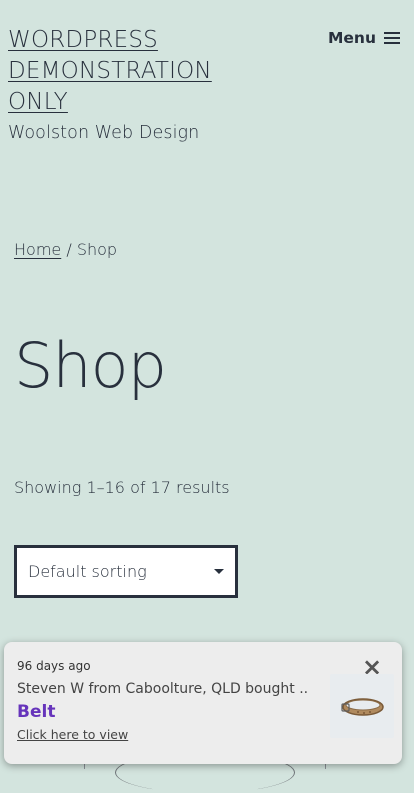 The width and height of the screenshot is (414, 793). I want to click on notification-time: 96 days ago, so click(54, 666).